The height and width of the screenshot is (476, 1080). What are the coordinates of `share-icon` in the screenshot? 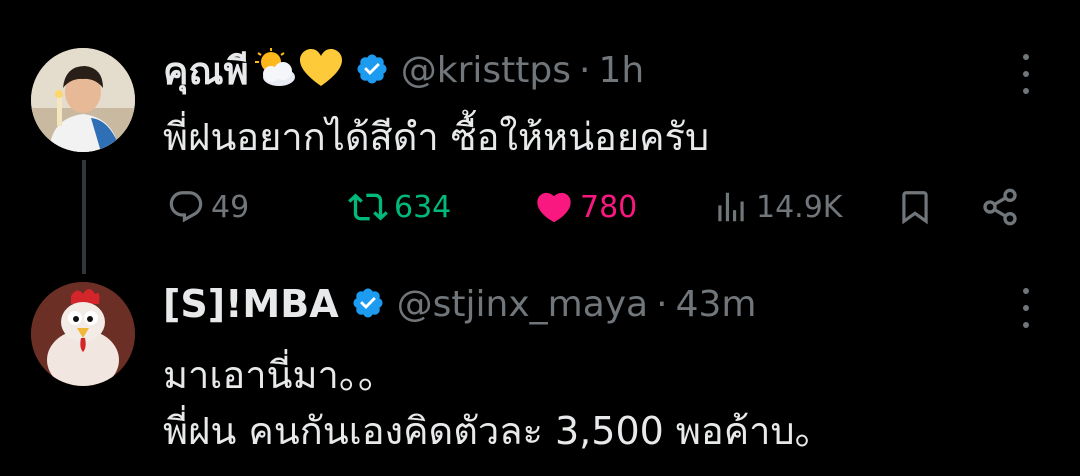 It's located at (1000, 207).